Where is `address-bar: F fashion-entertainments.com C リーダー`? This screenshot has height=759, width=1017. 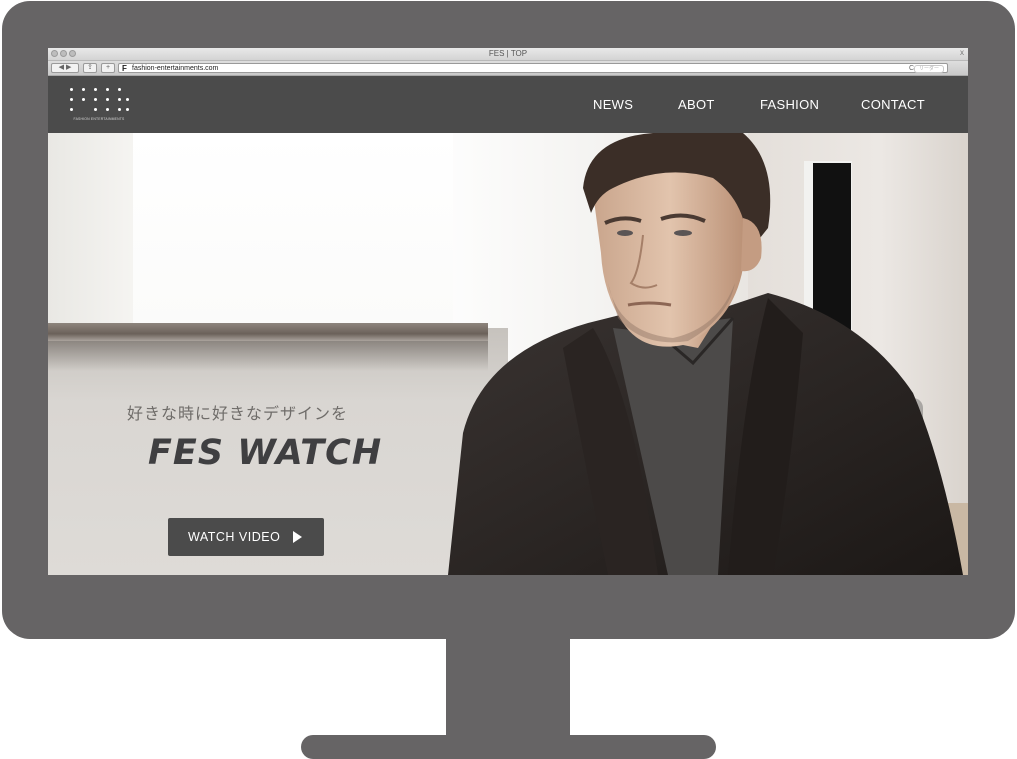
address-bar: F fashion-entertainments.com C リーダー is located at coordinates (533, 68).